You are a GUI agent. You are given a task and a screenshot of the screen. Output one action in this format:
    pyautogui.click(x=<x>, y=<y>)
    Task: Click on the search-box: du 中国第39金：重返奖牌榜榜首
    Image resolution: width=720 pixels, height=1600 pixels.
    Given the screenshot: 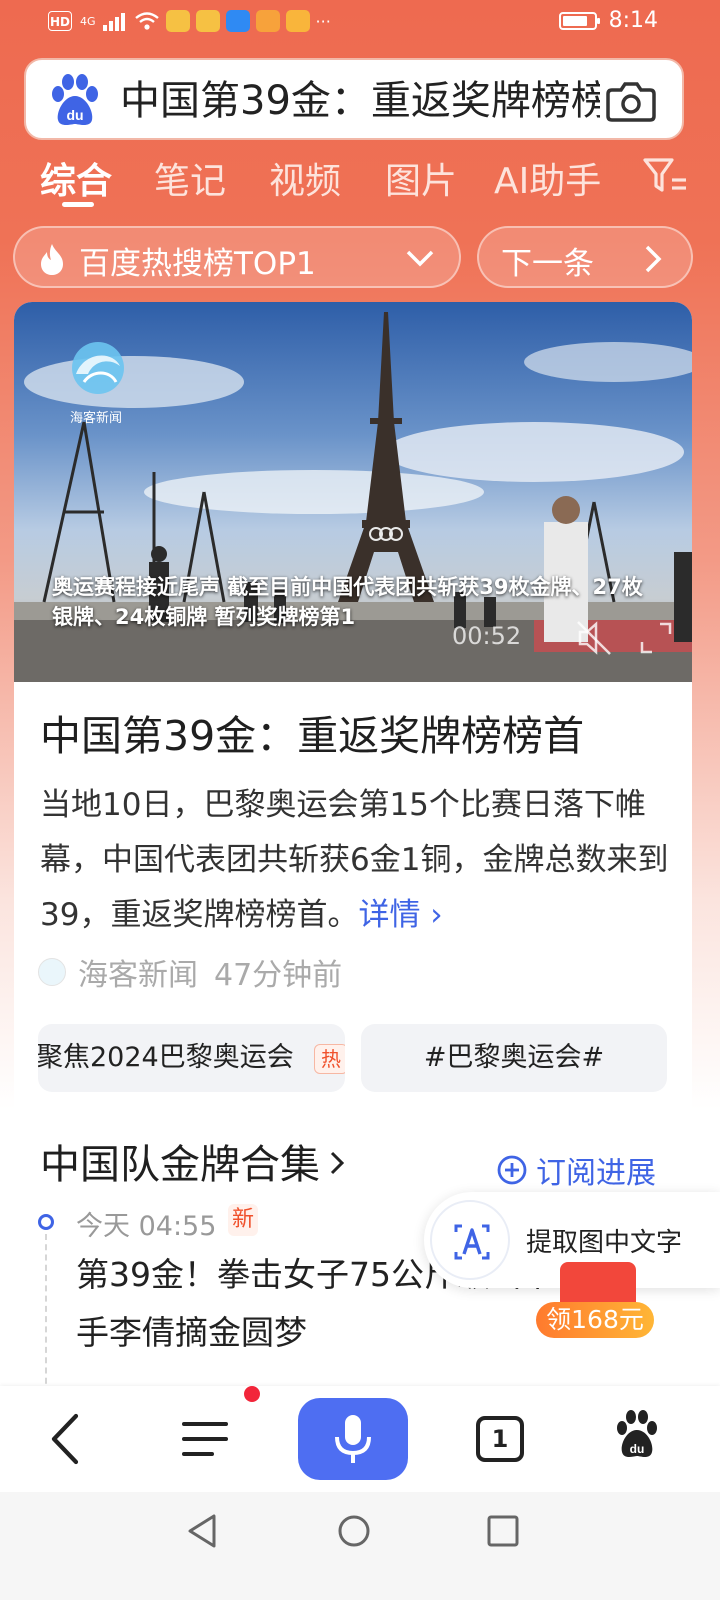 What is the action you would take?
    pyautogui.click(x=354, y=99)
    